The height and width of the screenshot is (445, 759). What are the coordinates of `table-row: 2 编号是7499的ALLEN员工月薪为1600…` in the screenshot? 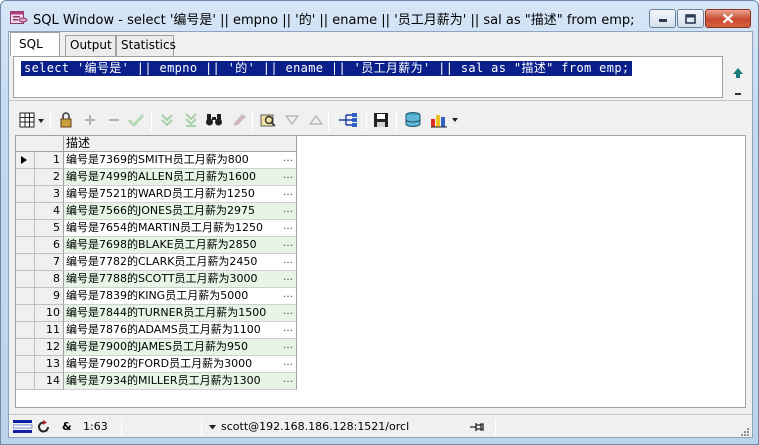 It's located at (156, 177).